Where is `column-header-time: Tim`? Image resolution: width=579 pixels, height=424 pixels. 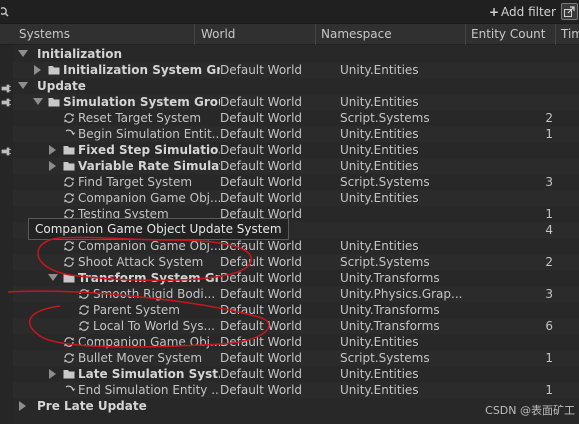 column-header-time: Tim is located at coordinates (568, 34).